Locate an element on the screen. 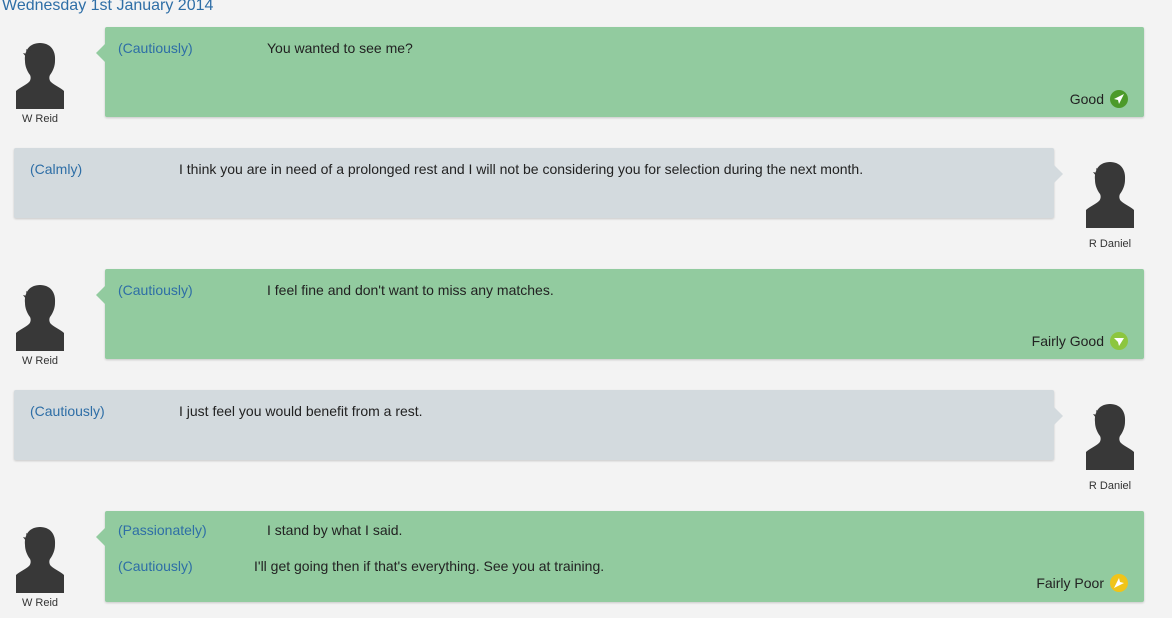 This screenshot has height=618, width=1172. message-text: You wanted to see me? is located at coordinates (340, 48).